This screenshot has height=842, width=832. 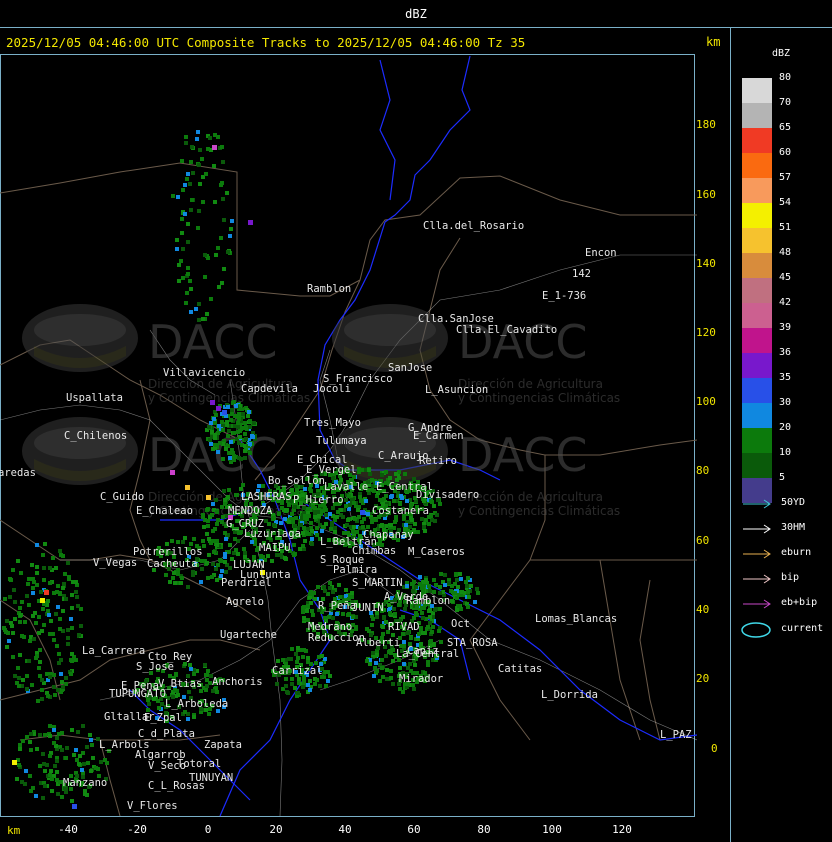 I want to click on place-label: Manzano, so click(x=85, y=783).